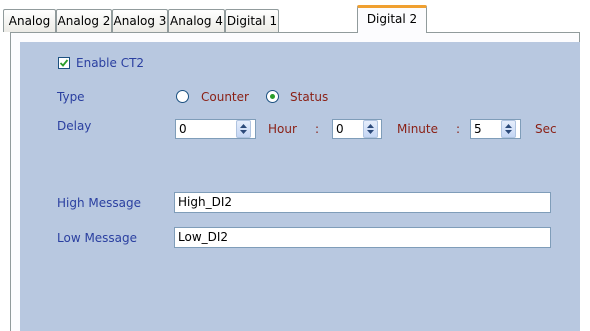 Image resolution: width=590 pixels, height=331 pixels. Describe the element at coordinates (74, 126) in the screenshot. I see `delay-label: Delay` at that location.